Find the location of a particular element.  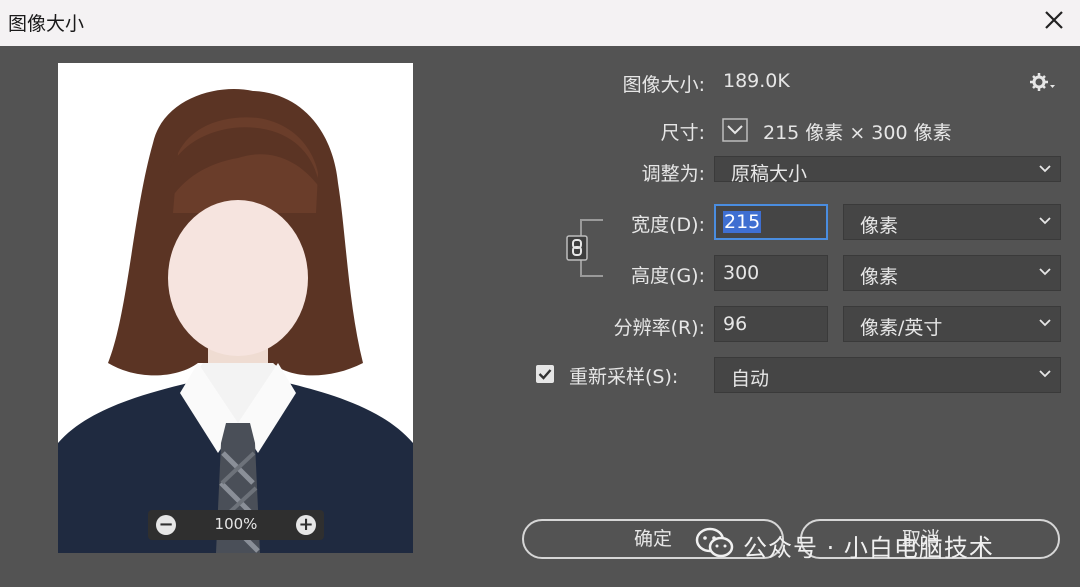

dialog-title: 图像大小 is located at coordinates (46, 24).